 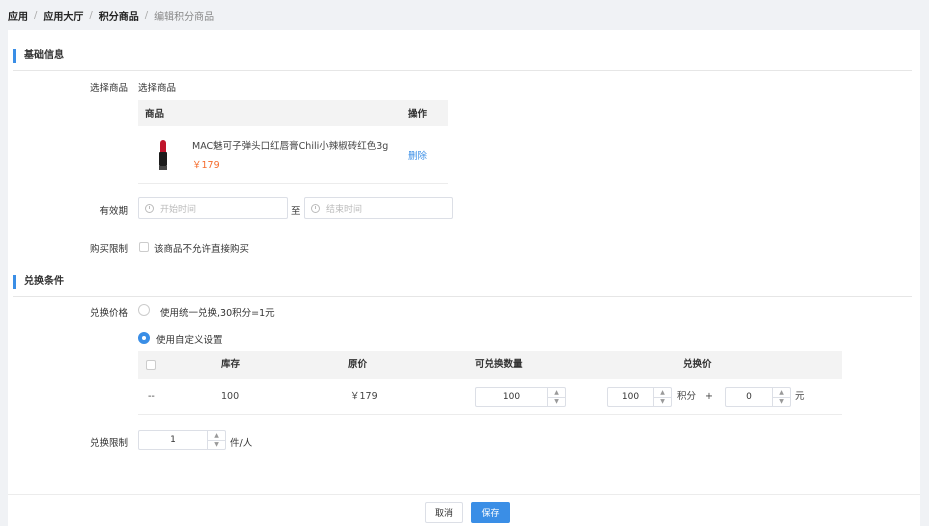 What do you see at coordinates (217, 313) in the screenshot?
I see `unified-exchange-text: 使用统一兑换,30积分=1元` at bounding box center [217, 313].